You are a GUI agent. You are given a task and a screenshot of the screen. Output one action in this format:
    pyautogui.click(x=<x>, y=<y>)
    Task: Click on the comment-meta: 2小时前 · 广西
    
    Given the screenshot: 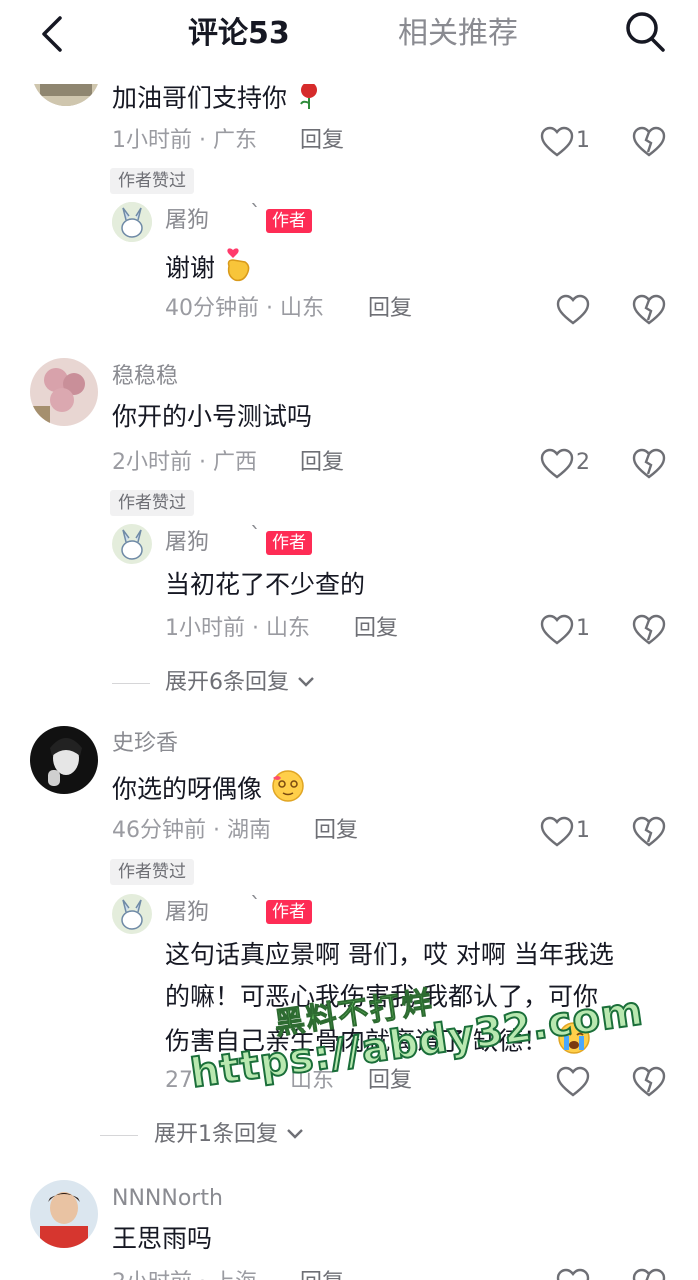 What is the action you would take?
    pyautogui.click(x=184, y=462)
    